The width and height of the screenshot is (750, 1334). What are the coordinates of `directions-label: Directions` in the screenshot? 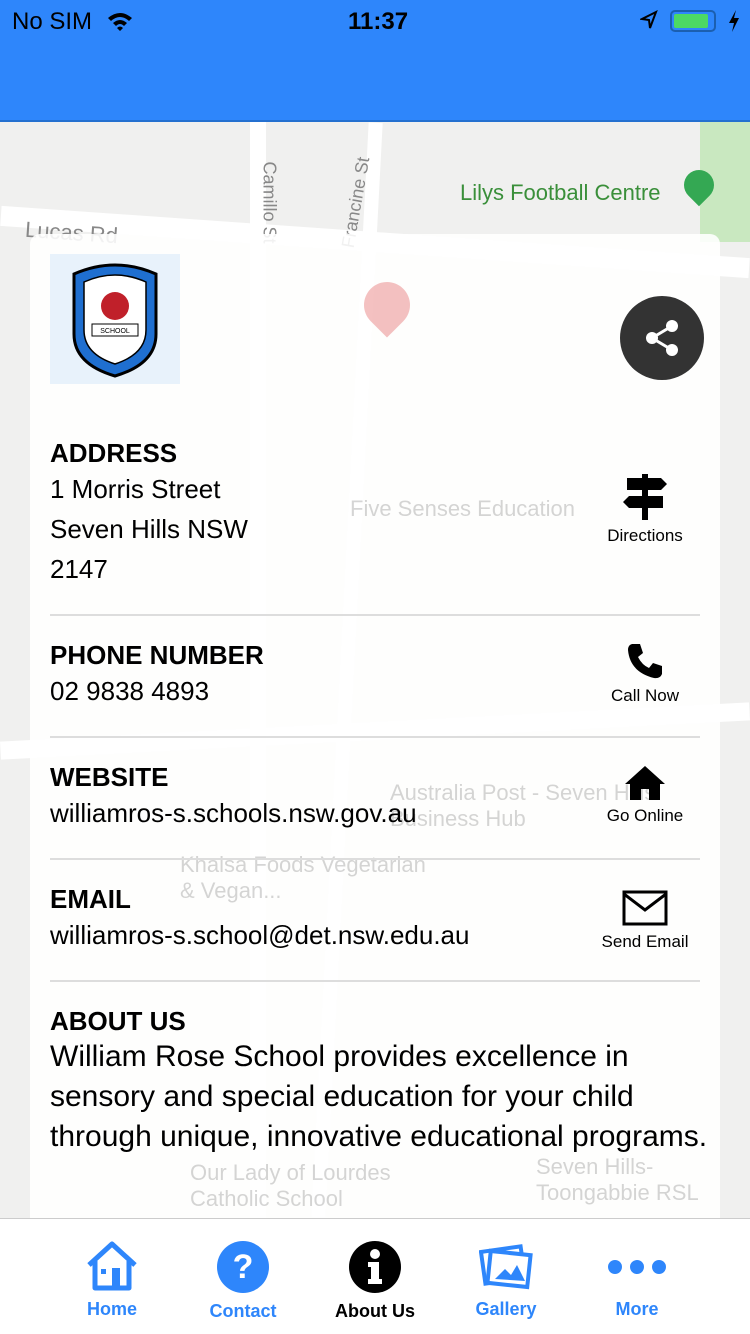 It's located at (645, 535).